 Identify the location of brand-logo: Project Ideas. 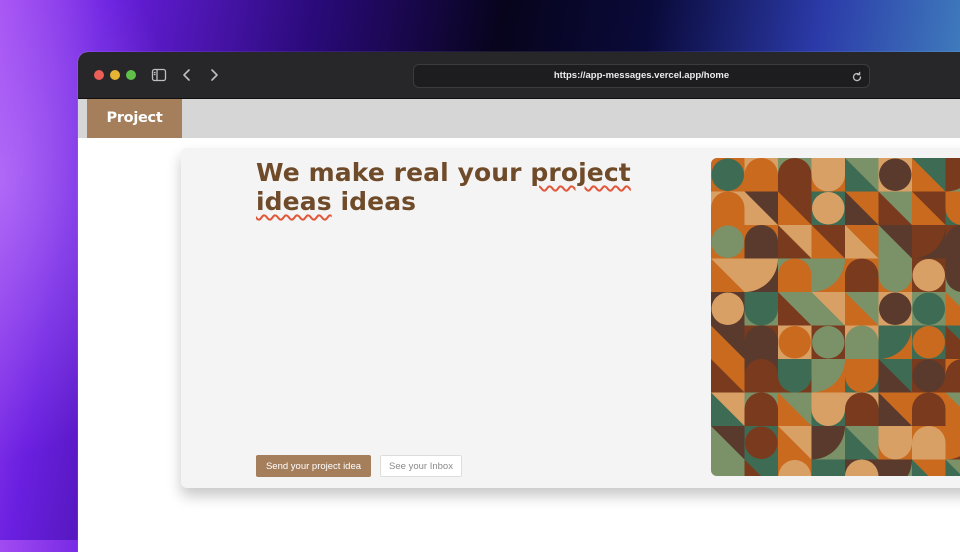
(134, 118).